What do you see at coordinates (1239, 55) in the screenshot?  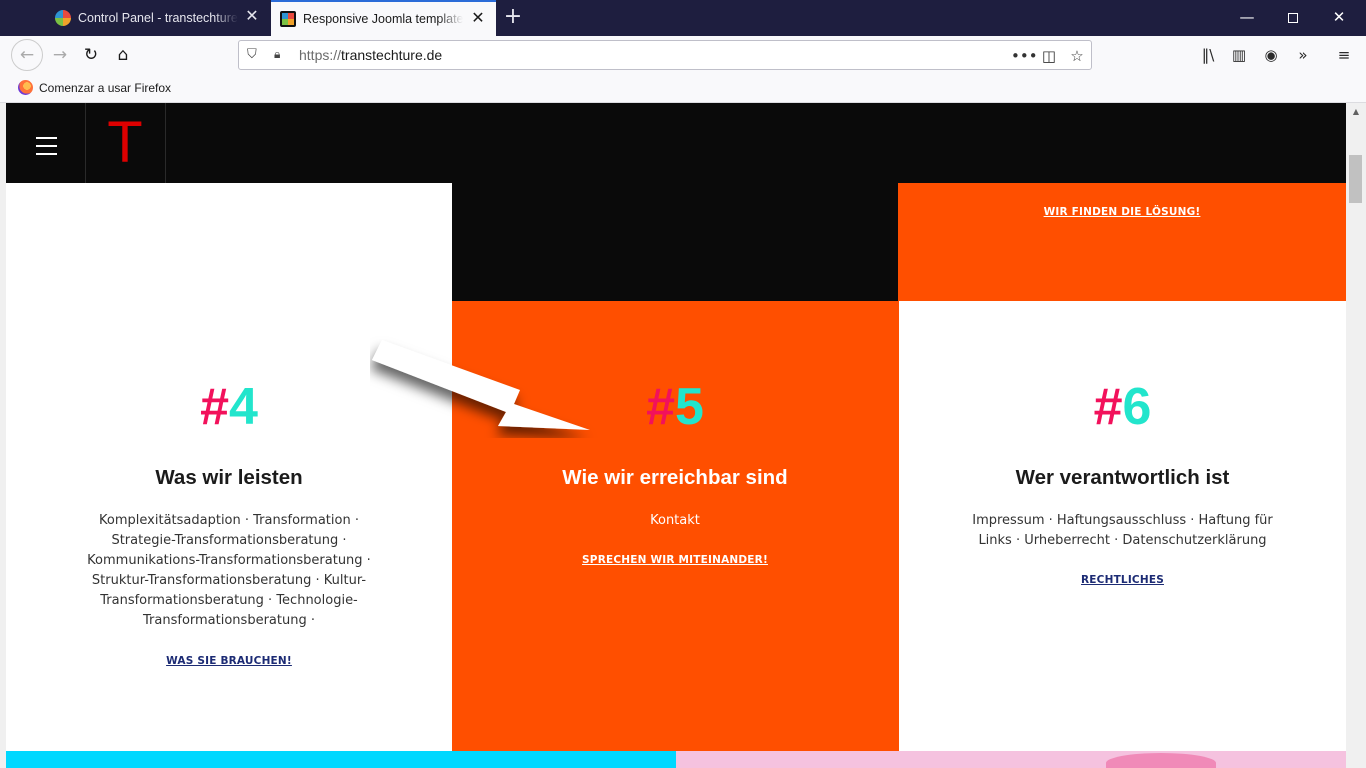 I see `sidebar-icon: ▥` at bounding box center [1239, 55].